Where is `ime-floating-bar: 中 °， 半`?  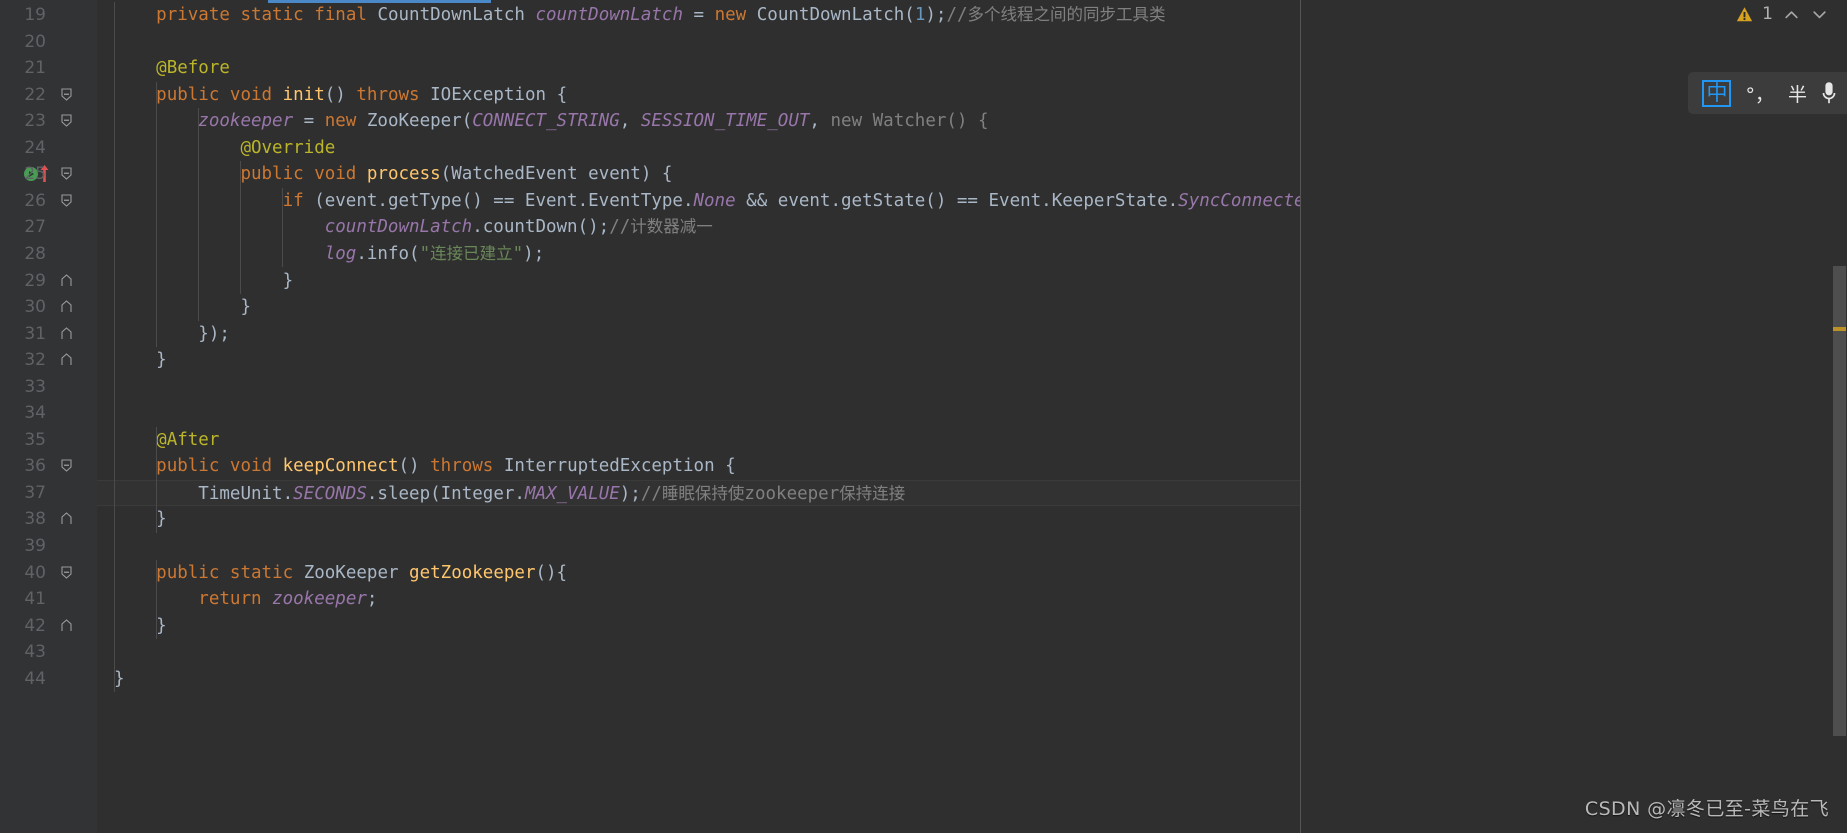 ime-floating-bar: 中 °， 半 is located at coordinates (1767, 93).